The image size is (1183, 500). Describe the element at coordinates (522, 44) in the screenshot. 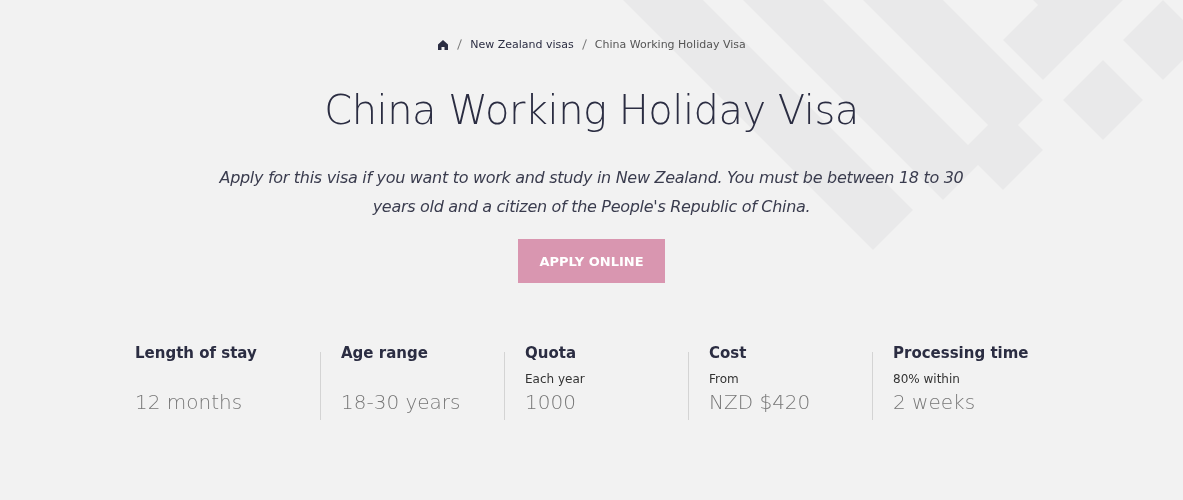

I see `breadcrumb-link: New Zealand visas` at that location.